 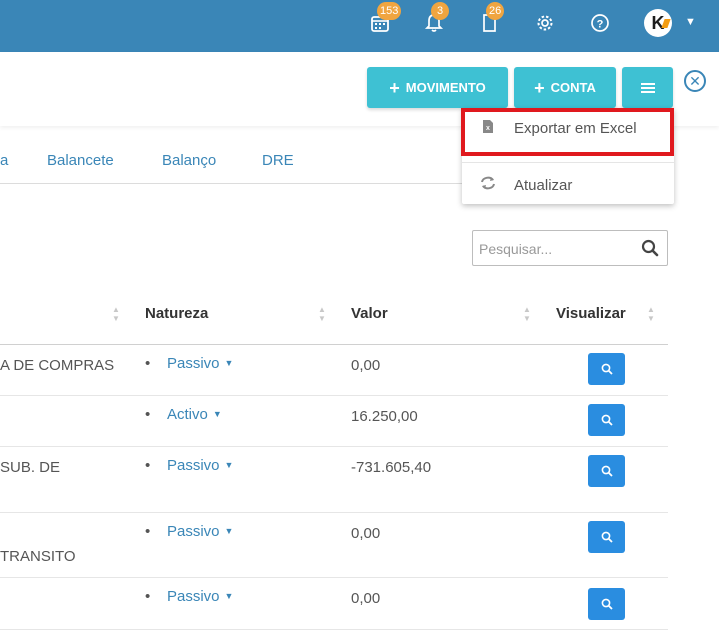 I want to click on gear-icon, so click(x=545, y=23).